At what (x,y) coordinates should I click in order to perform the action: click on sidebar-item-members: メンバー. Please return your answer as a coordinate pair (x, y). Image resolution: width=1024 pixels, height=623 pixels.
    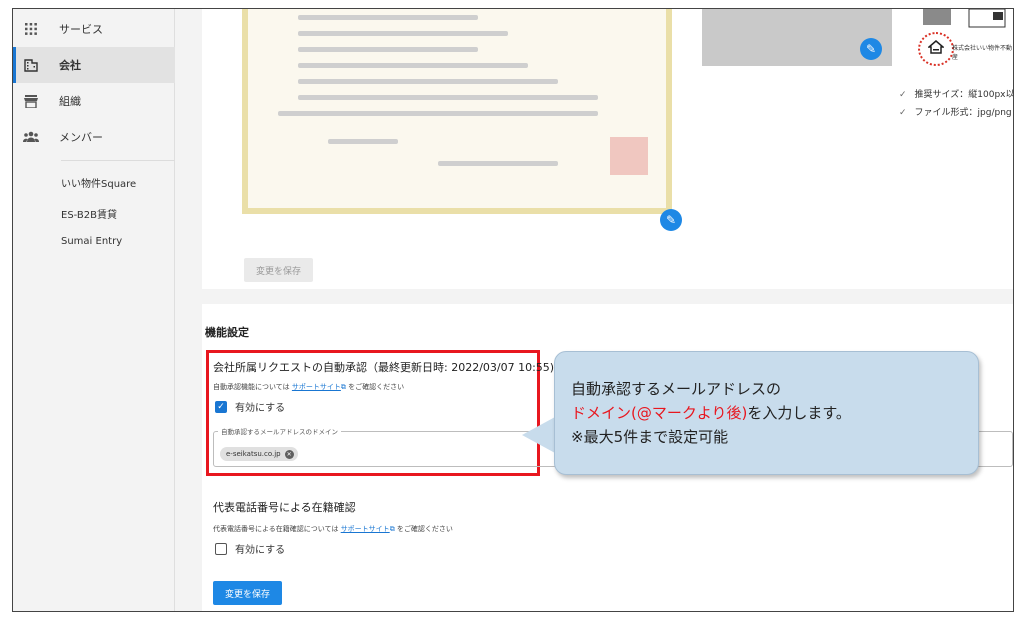
    Looking at the image, I should click on (94, 137).